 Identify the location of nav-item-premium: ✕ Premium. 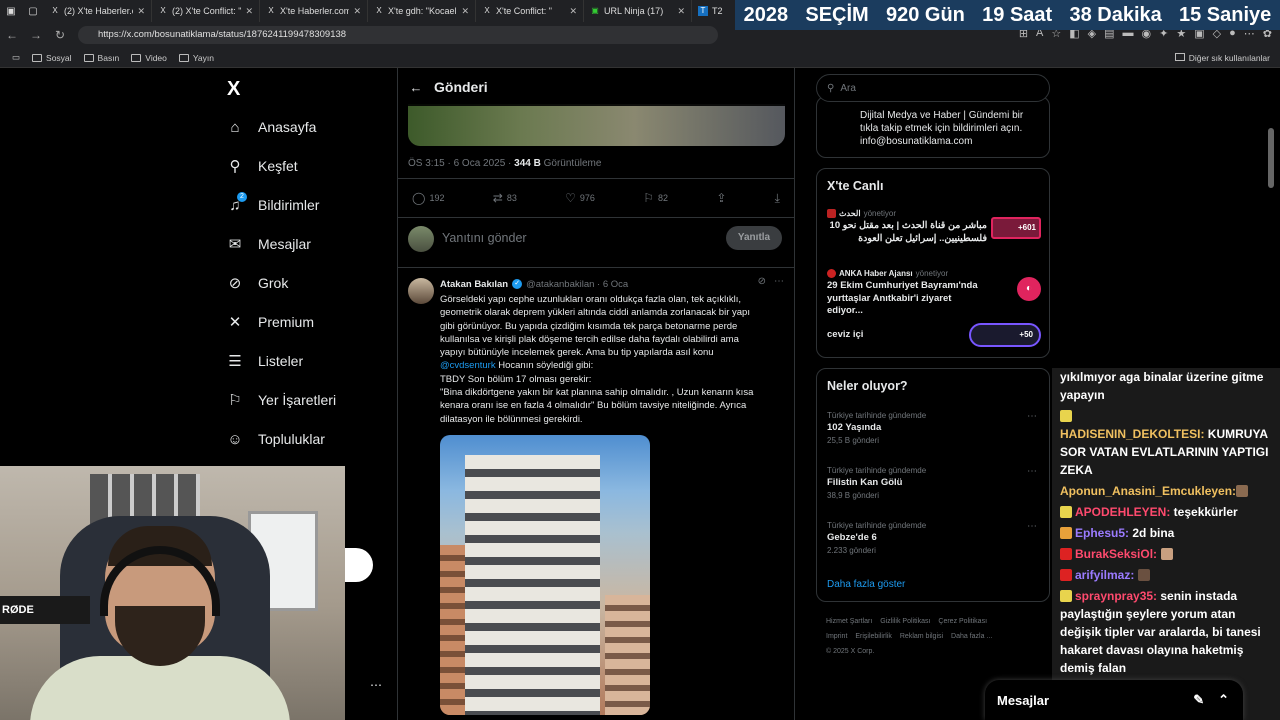
(270, 322).